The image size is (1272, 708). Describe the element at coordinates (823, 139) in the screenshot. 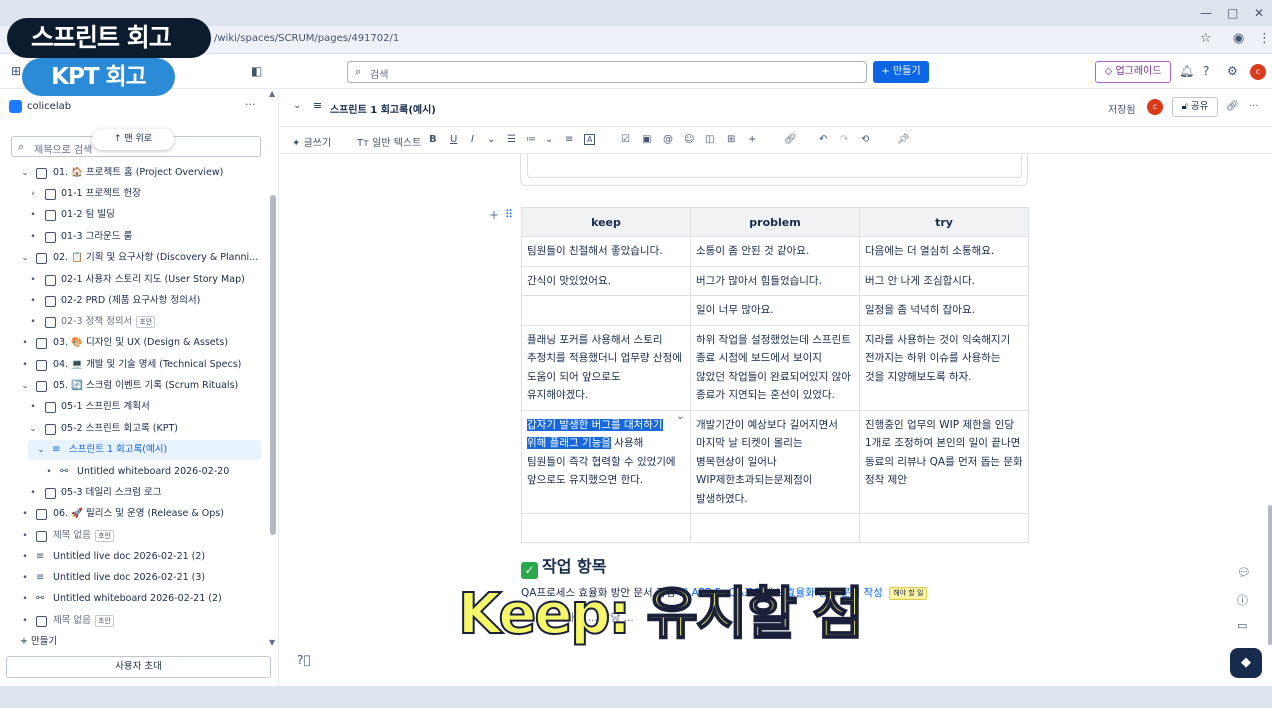

I see `undo-icon: ↶` at that location.